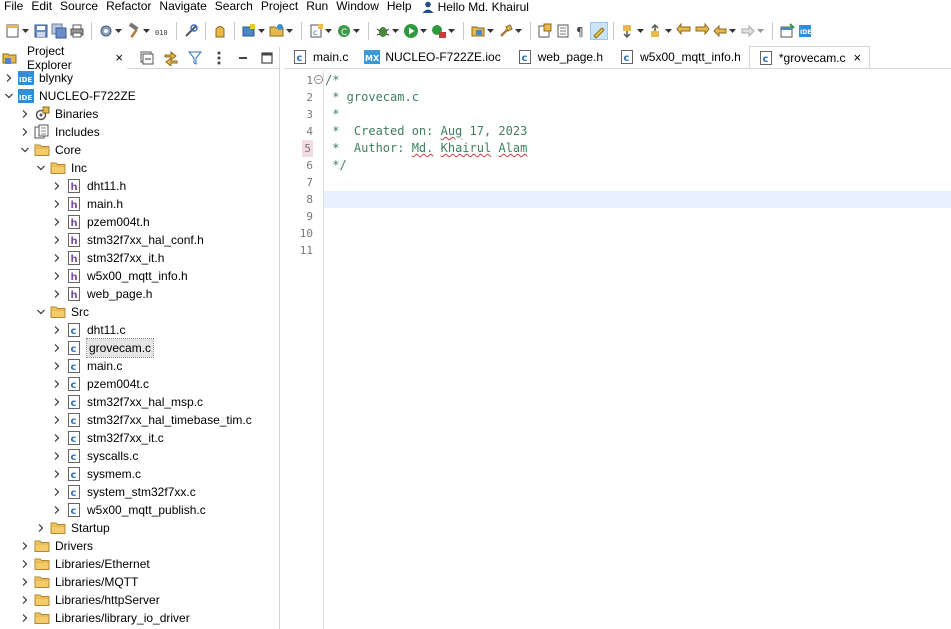  What do you see at coordinates (356, 31) in the screenshot?
I see `new-class-dropdown-icon` at bounding box center [356, 31].